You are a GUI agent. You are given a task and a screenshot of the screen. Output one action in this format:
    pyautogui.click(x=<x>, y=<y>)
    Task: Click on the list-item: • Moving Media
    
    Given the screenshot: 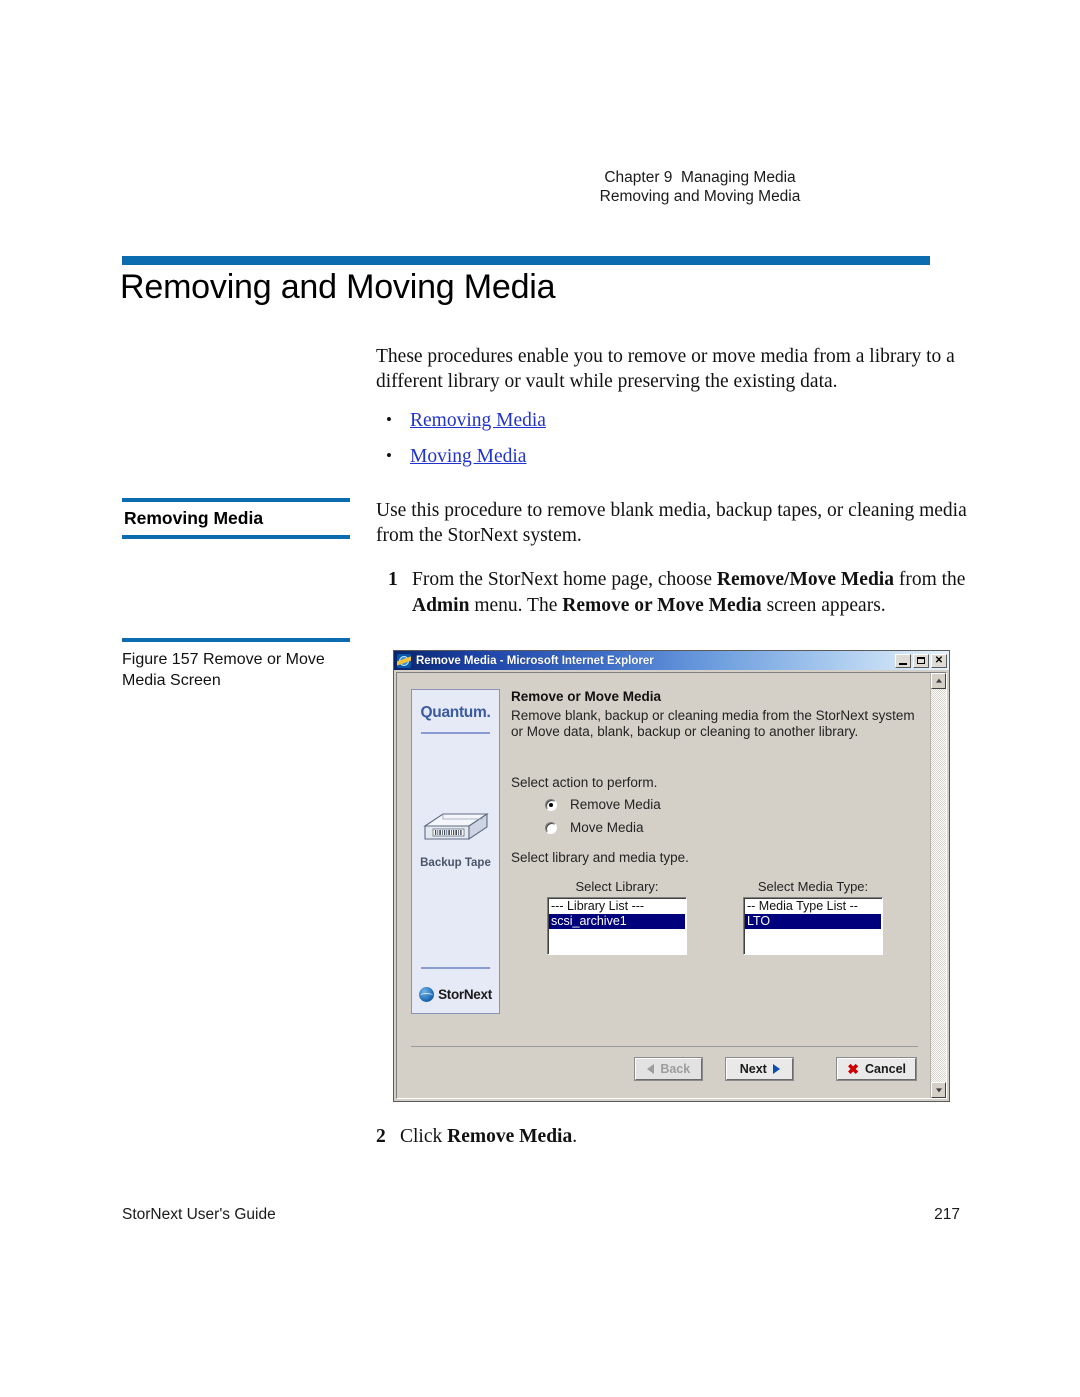 What is the action you would take?
    pyautogui.click(x=674, y=457)
    